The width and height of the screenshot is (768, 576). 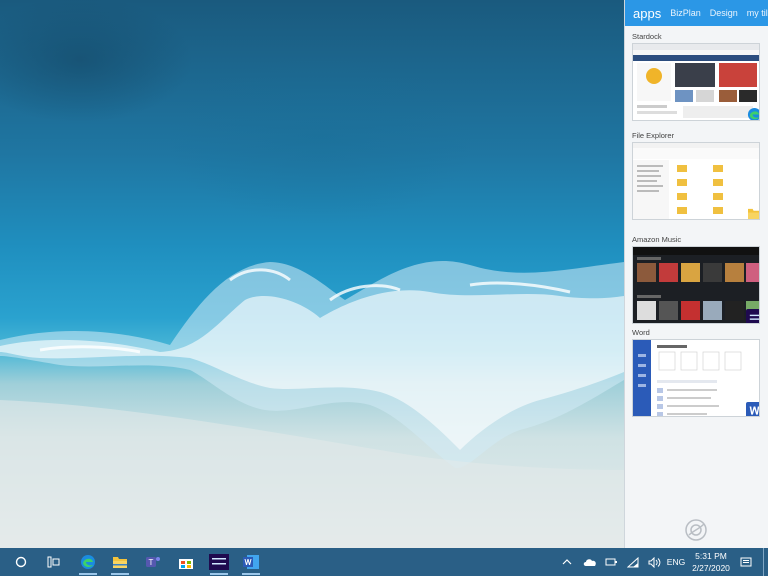 I want to click on app-card-label: Word, so click(x=641, y=332).